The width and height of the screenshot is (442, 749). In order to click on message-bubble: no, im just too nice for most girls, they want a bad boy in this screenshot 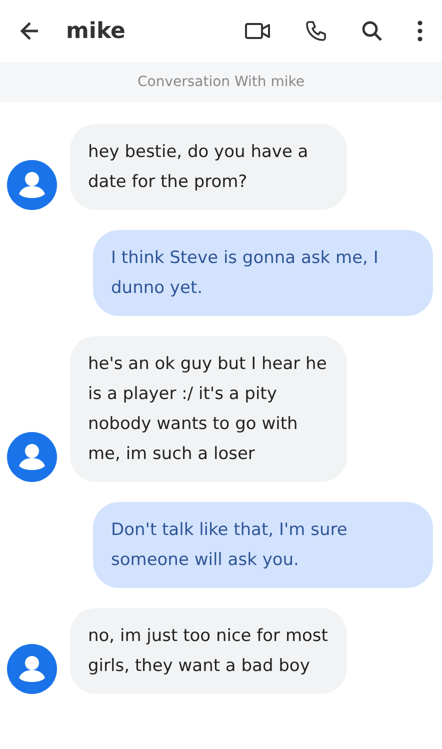, I will do `click(208, 651)`.